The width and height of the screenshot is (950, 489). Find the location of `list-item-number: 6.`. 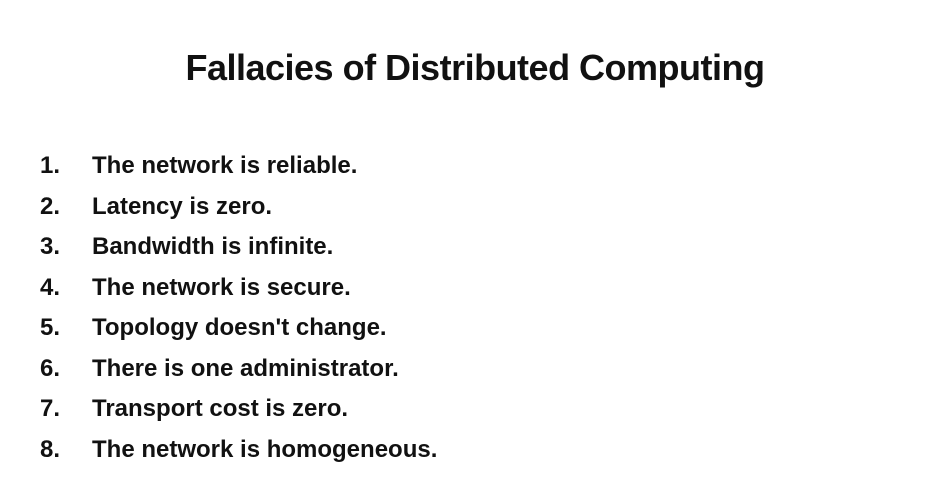

list-item-number: 6. is located at coordinates (50, 368).